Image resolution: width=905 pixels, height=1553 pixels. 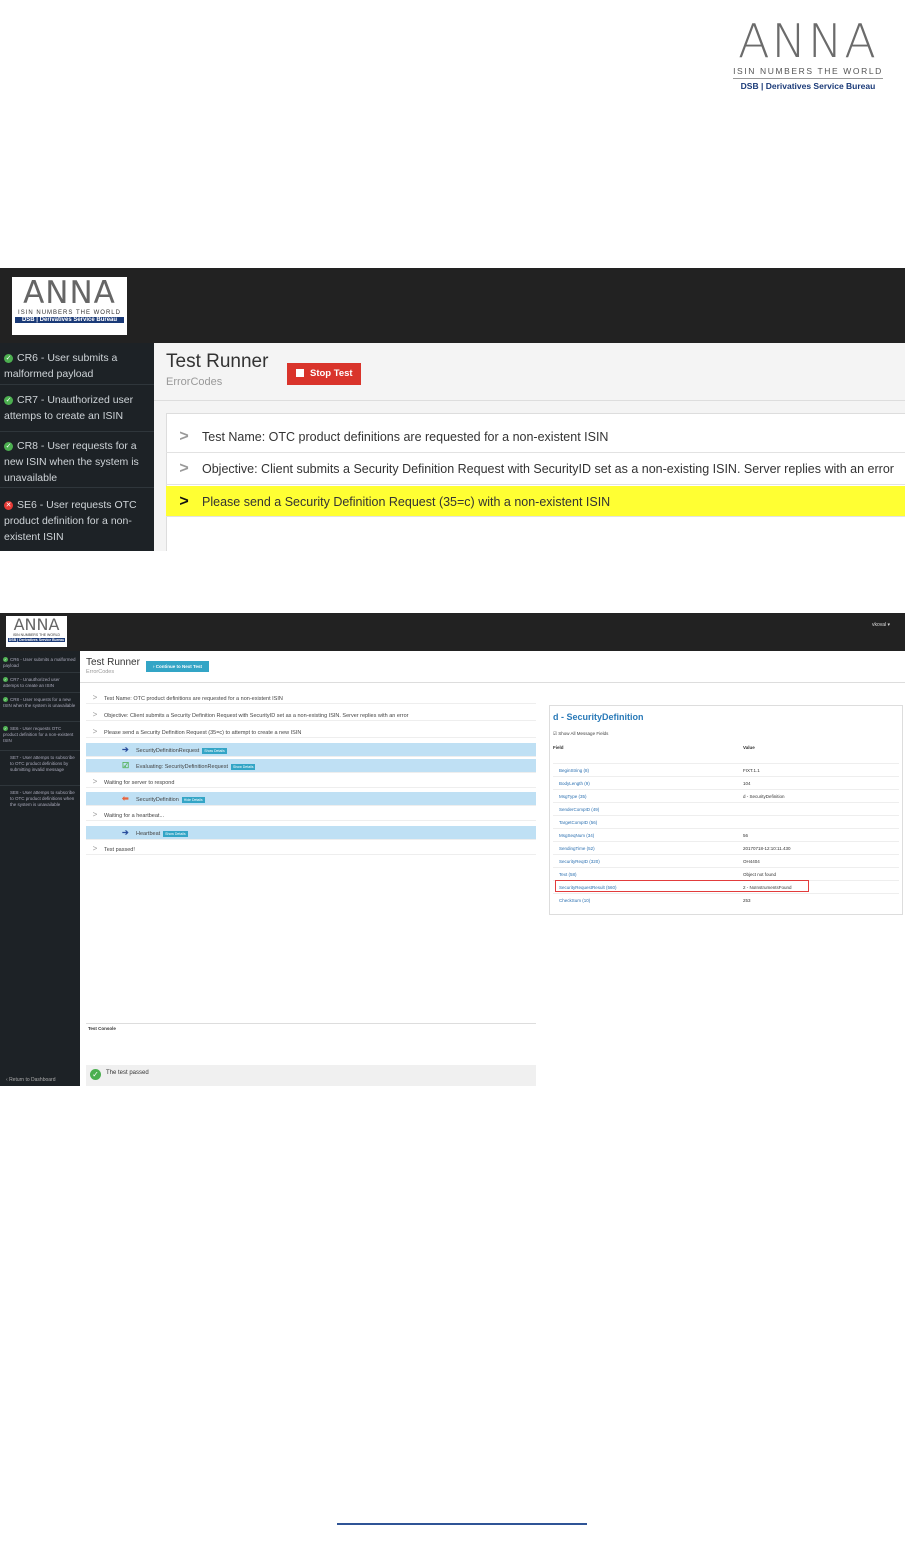 What do you see at coordinates (300, 373) in the screenshot?
I see `stop-icon` at bounding box center [300, 373].